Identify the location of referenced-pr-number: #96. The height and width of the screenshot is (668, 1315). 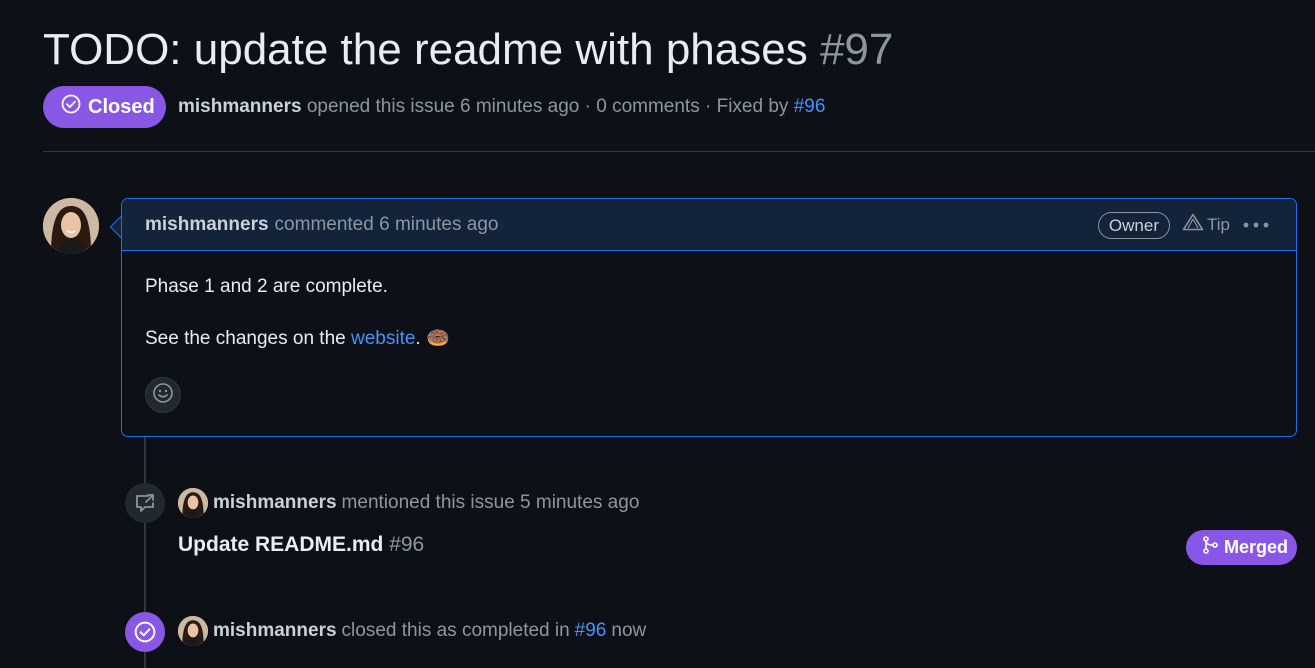
(407, 544).